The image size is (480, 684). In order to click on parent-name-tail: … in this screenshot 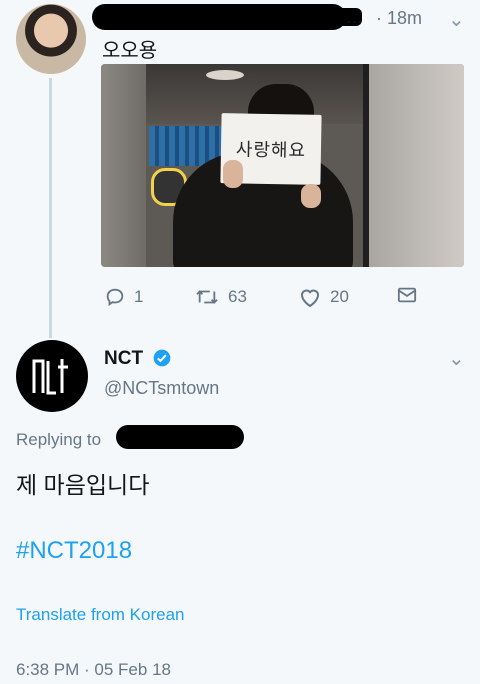, I will do `click(354, 17)`.